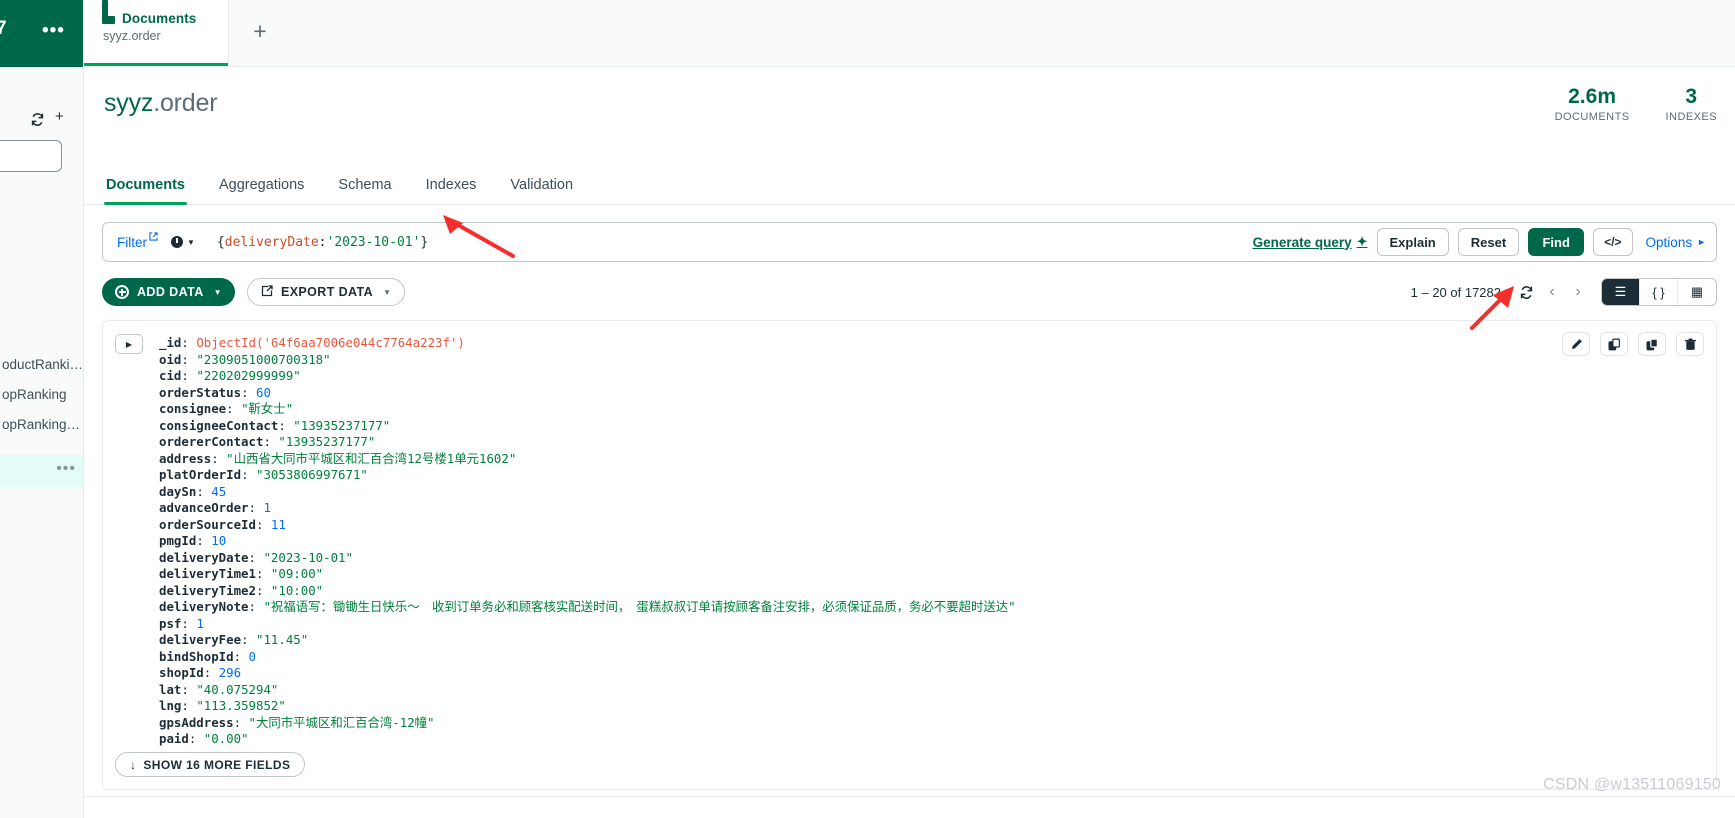 The height and width of the screenshot is (818, 1735). Describe the element at coordinates (937, 525) in the screenshot. I see `document-field-row: orderSourceId: 11` at that location.